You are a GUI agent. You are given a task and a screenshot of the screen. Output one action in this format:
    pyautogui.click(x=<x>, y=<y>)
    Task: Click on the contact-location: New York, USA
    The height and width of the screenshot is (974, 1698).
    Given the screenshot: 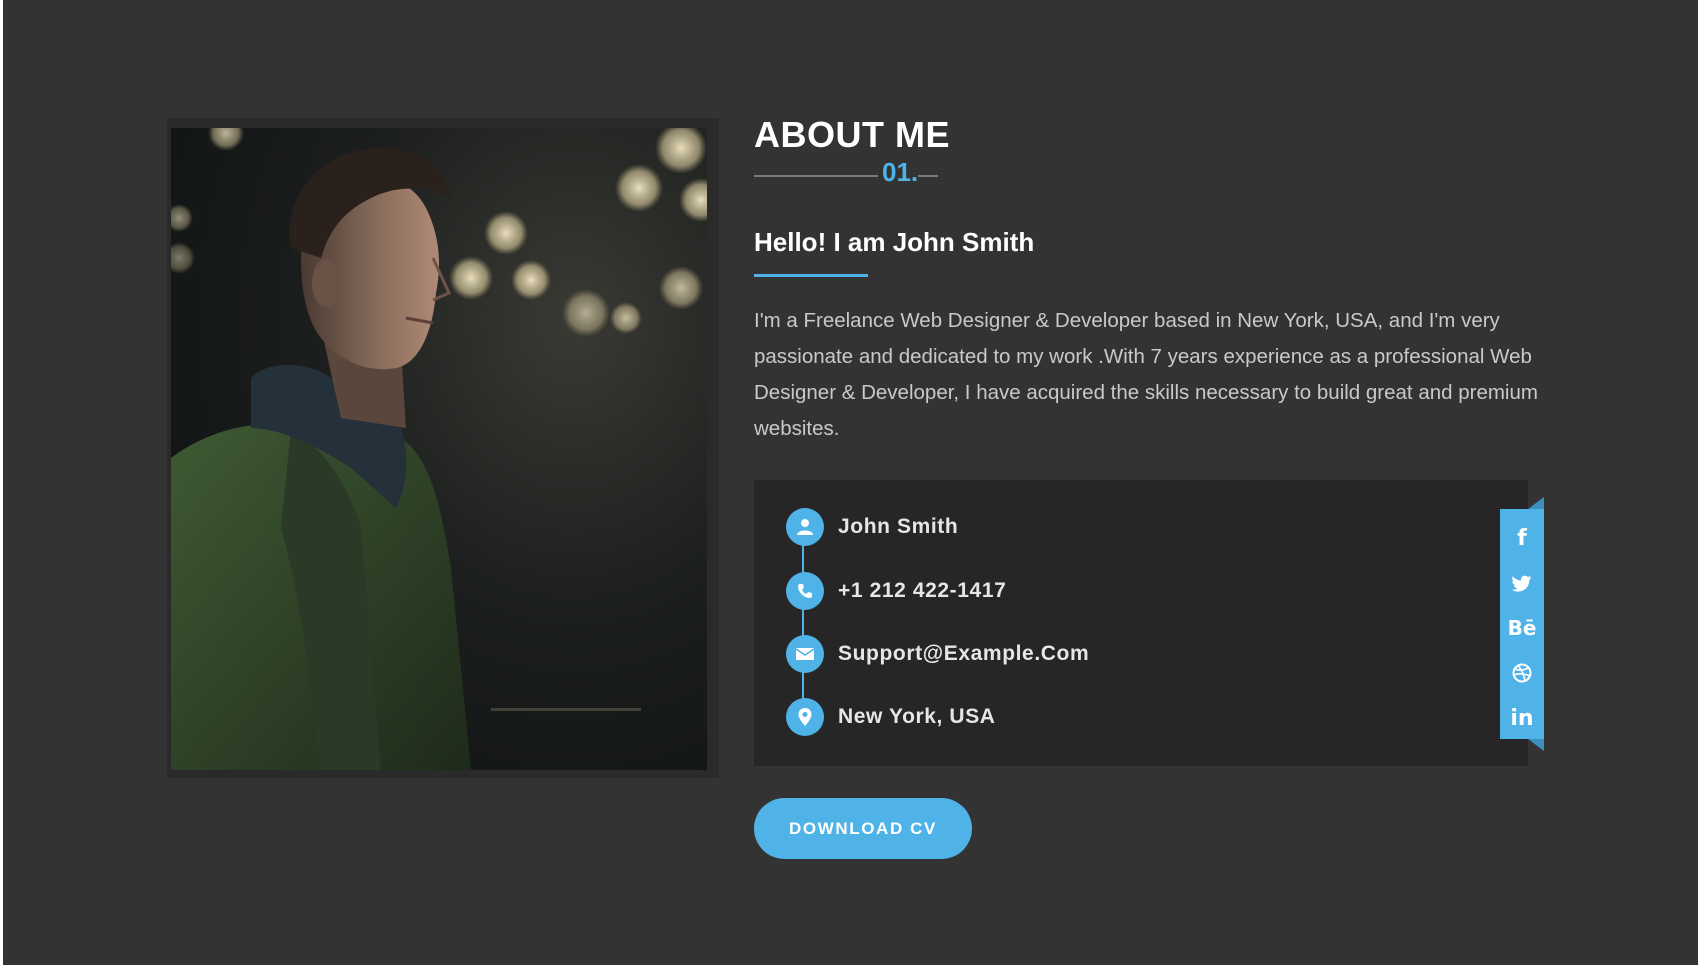 What is the action you would take?
    pyautogui.click(x=917, y=716)
    